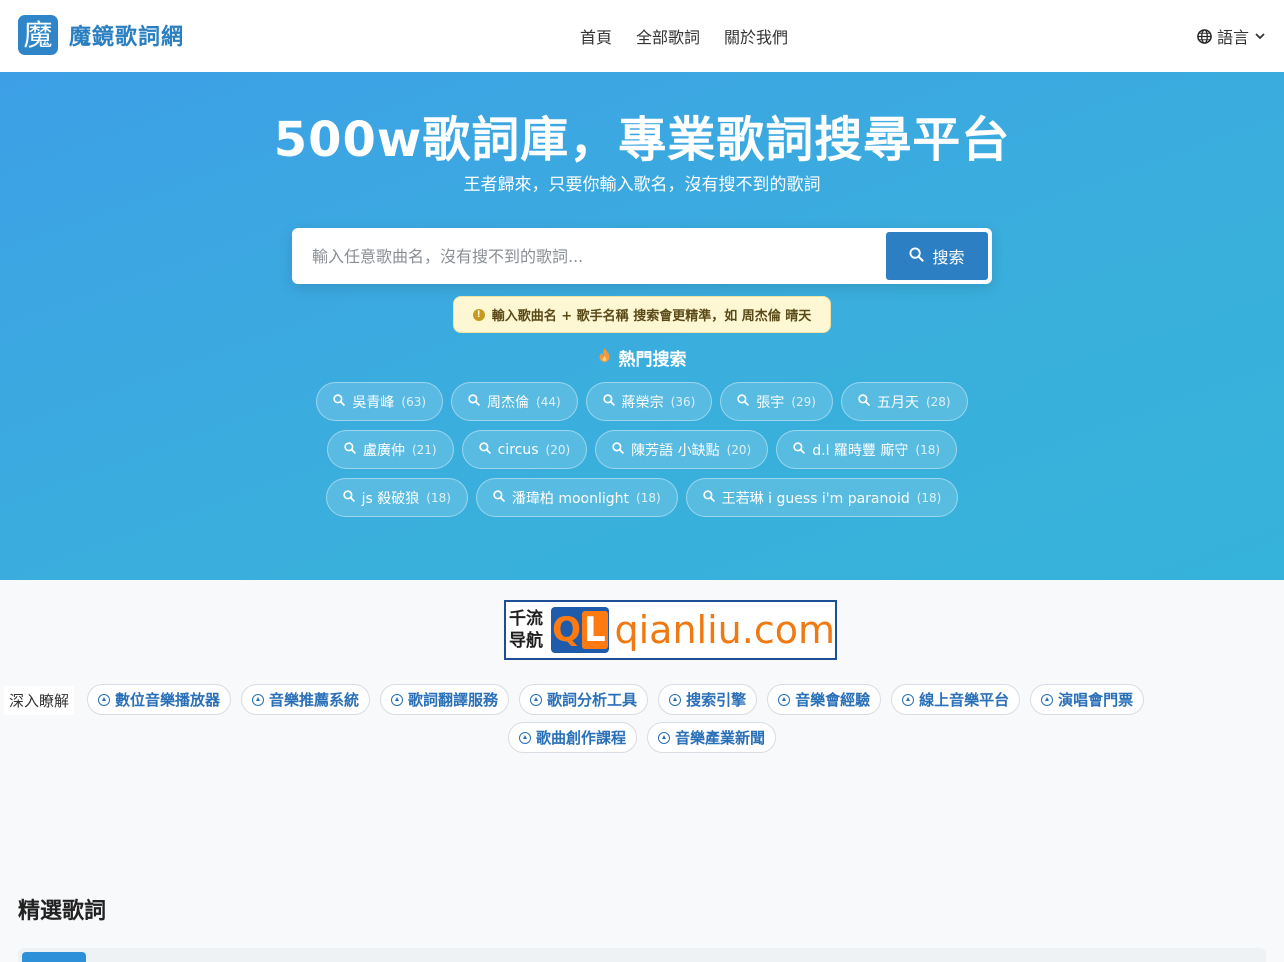  I want to click on featured-tab-active, so click(54, 957).